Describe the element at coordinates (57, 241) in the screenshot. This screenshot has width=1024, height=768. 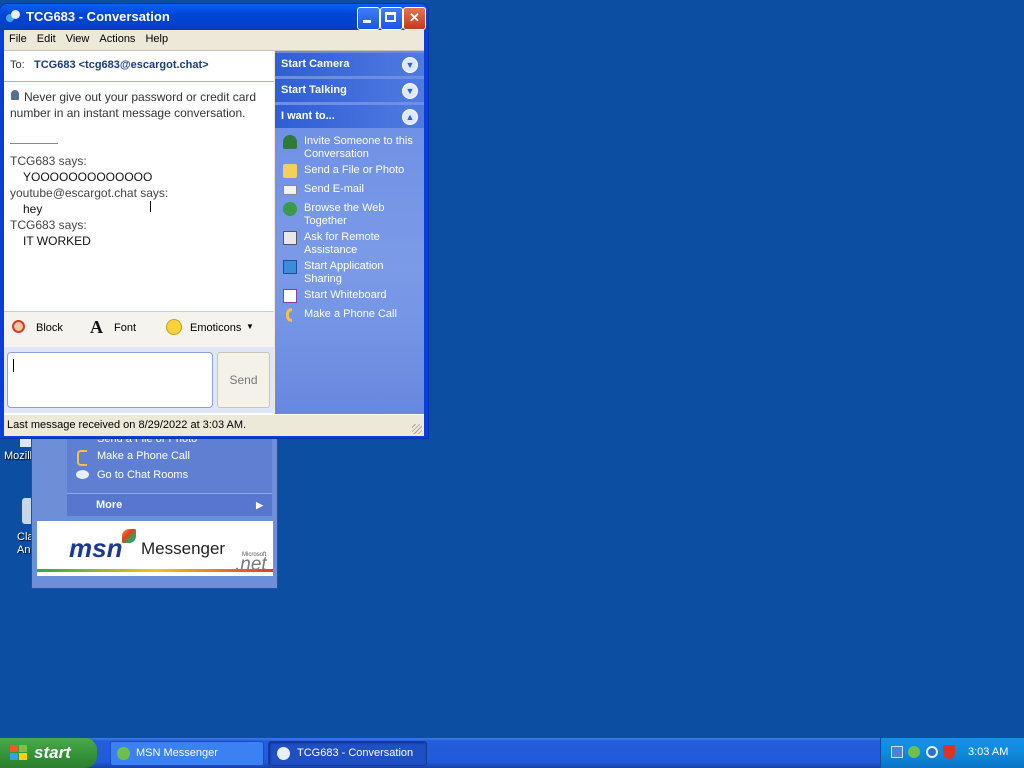
I see `message-text: IT WORKED` at that location.